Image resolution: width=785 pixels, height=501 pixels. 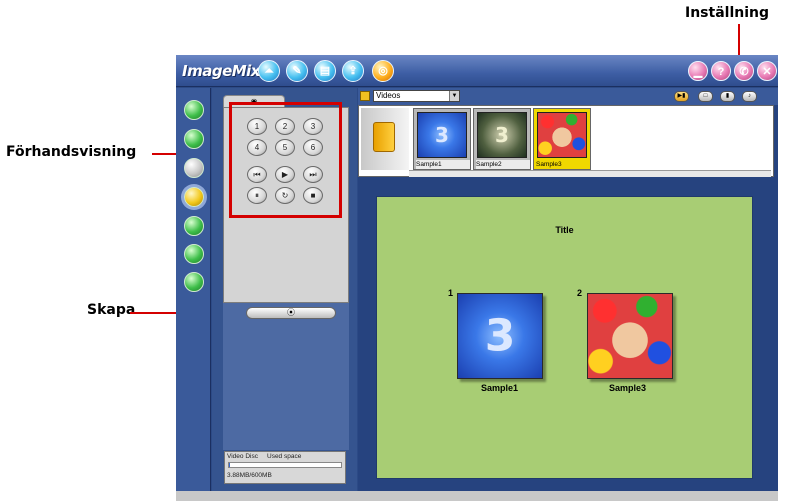 I want to click on album-notebook, so click(x=385, y=139).